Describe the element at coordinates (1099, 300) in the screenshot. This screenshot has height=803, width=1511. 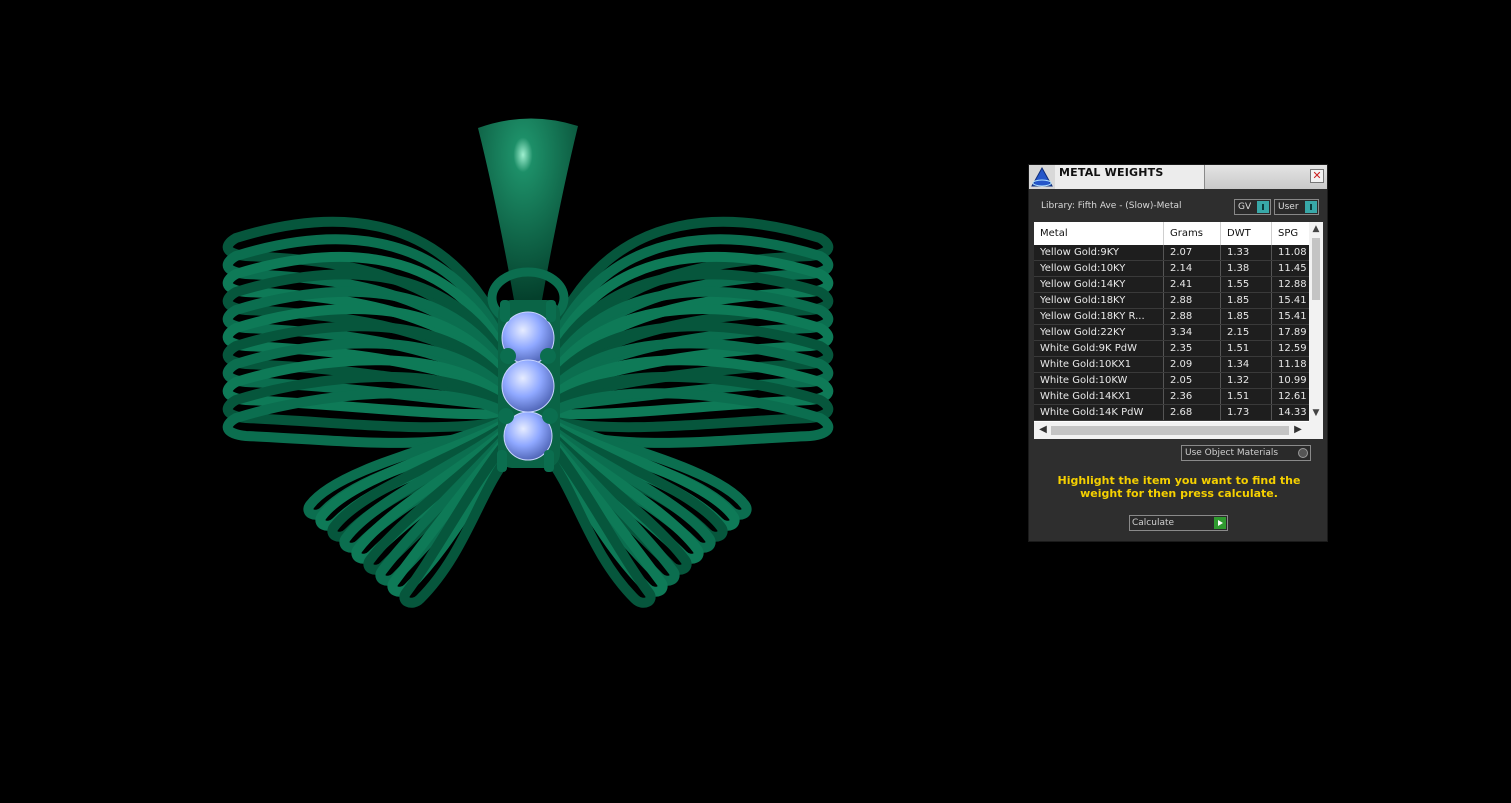
I see `metal-cell: Yellow Gold:18KY` at that location.